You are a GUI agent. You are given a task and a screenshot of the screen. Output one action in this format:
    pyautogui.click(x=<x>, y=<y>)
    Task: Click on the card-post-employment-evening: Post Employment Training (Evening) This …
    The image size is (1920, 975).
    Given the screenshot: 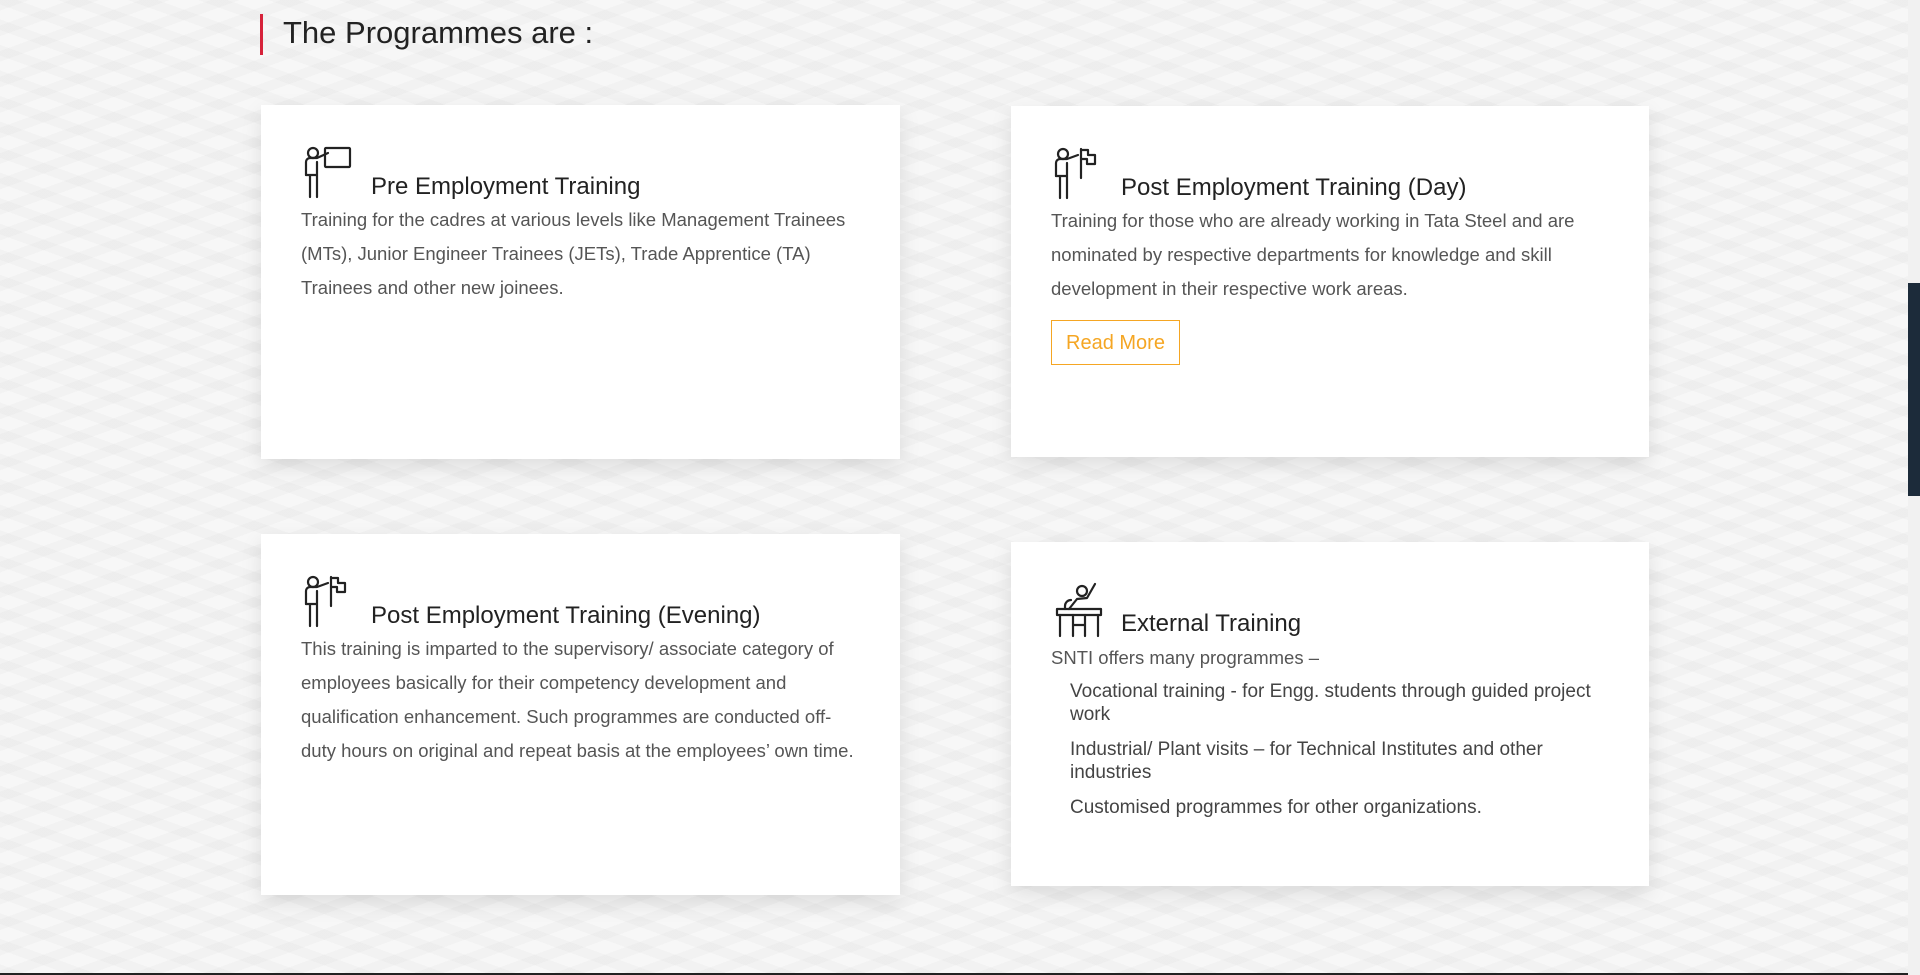 What is the action you would take?
    pyautogui.click(x=580, y=714)
    